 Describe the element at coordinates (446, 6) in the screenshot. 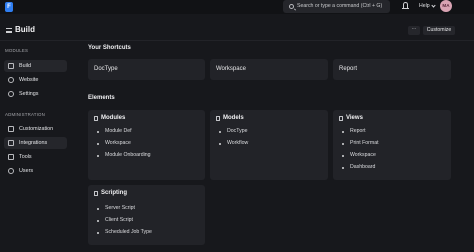

I see `user-avatar: MA` at that location.